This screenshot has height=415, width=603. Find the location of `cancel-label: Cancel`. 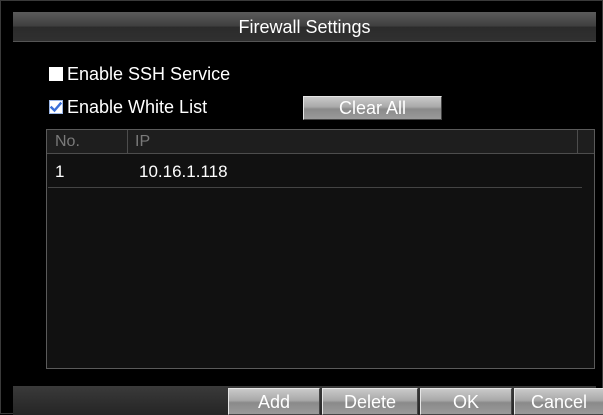

cancel-label: Cancel is located at coordinates (559, 402).